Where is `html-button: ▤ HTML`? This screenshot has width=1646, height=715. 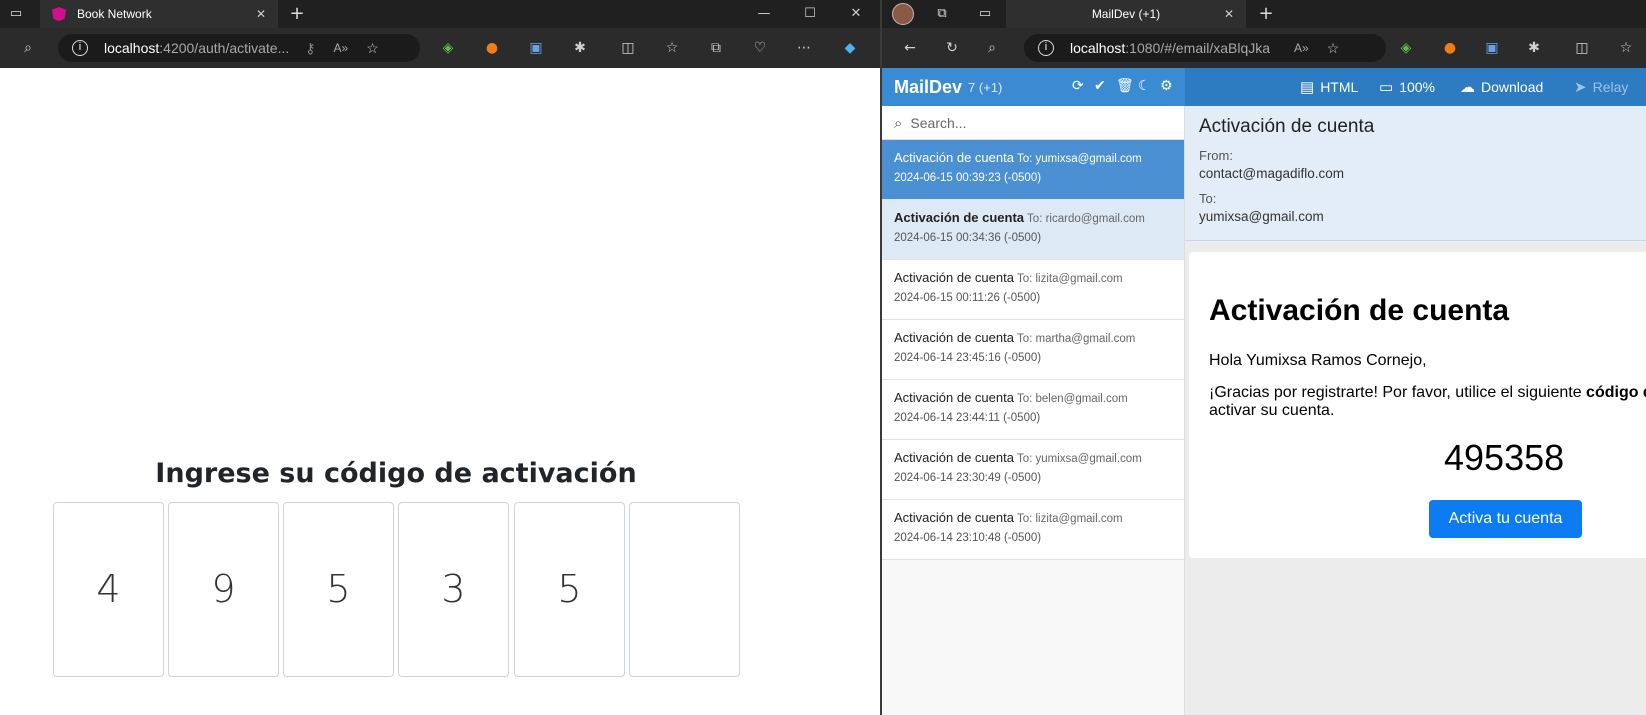
html-button: ▤ HTML is located at coordinates (1329, 87).